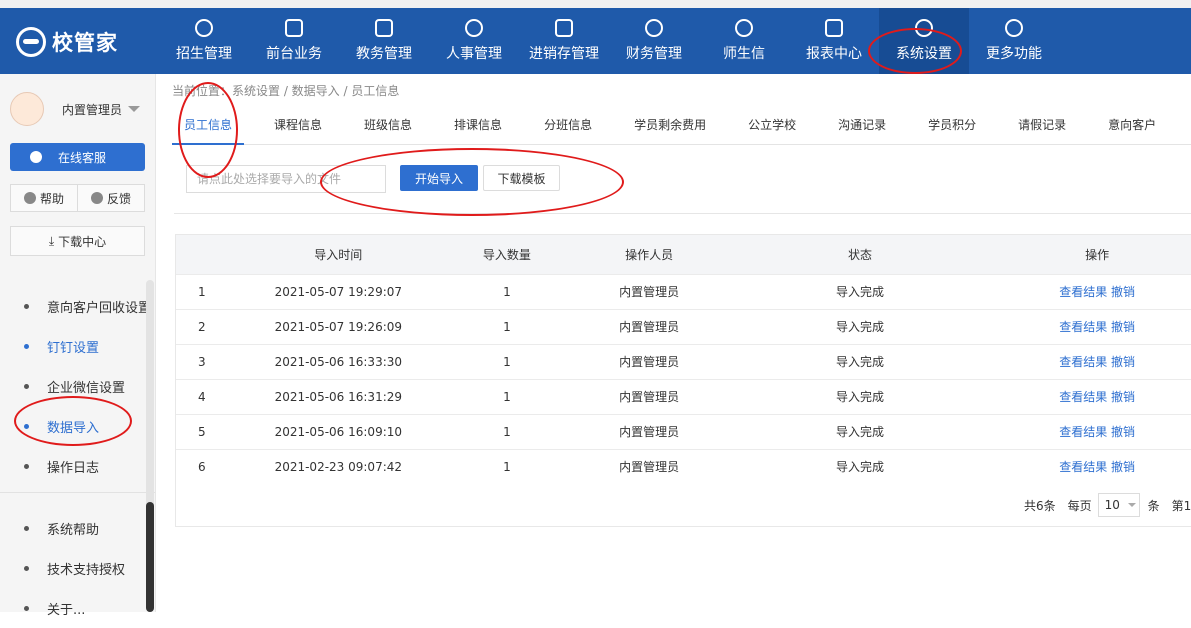 The height and width of the screenshot is (628, 1191). Describe the element at coordinates (44, 198) in the screenshot. I see `help-button: 帮助` at that location.